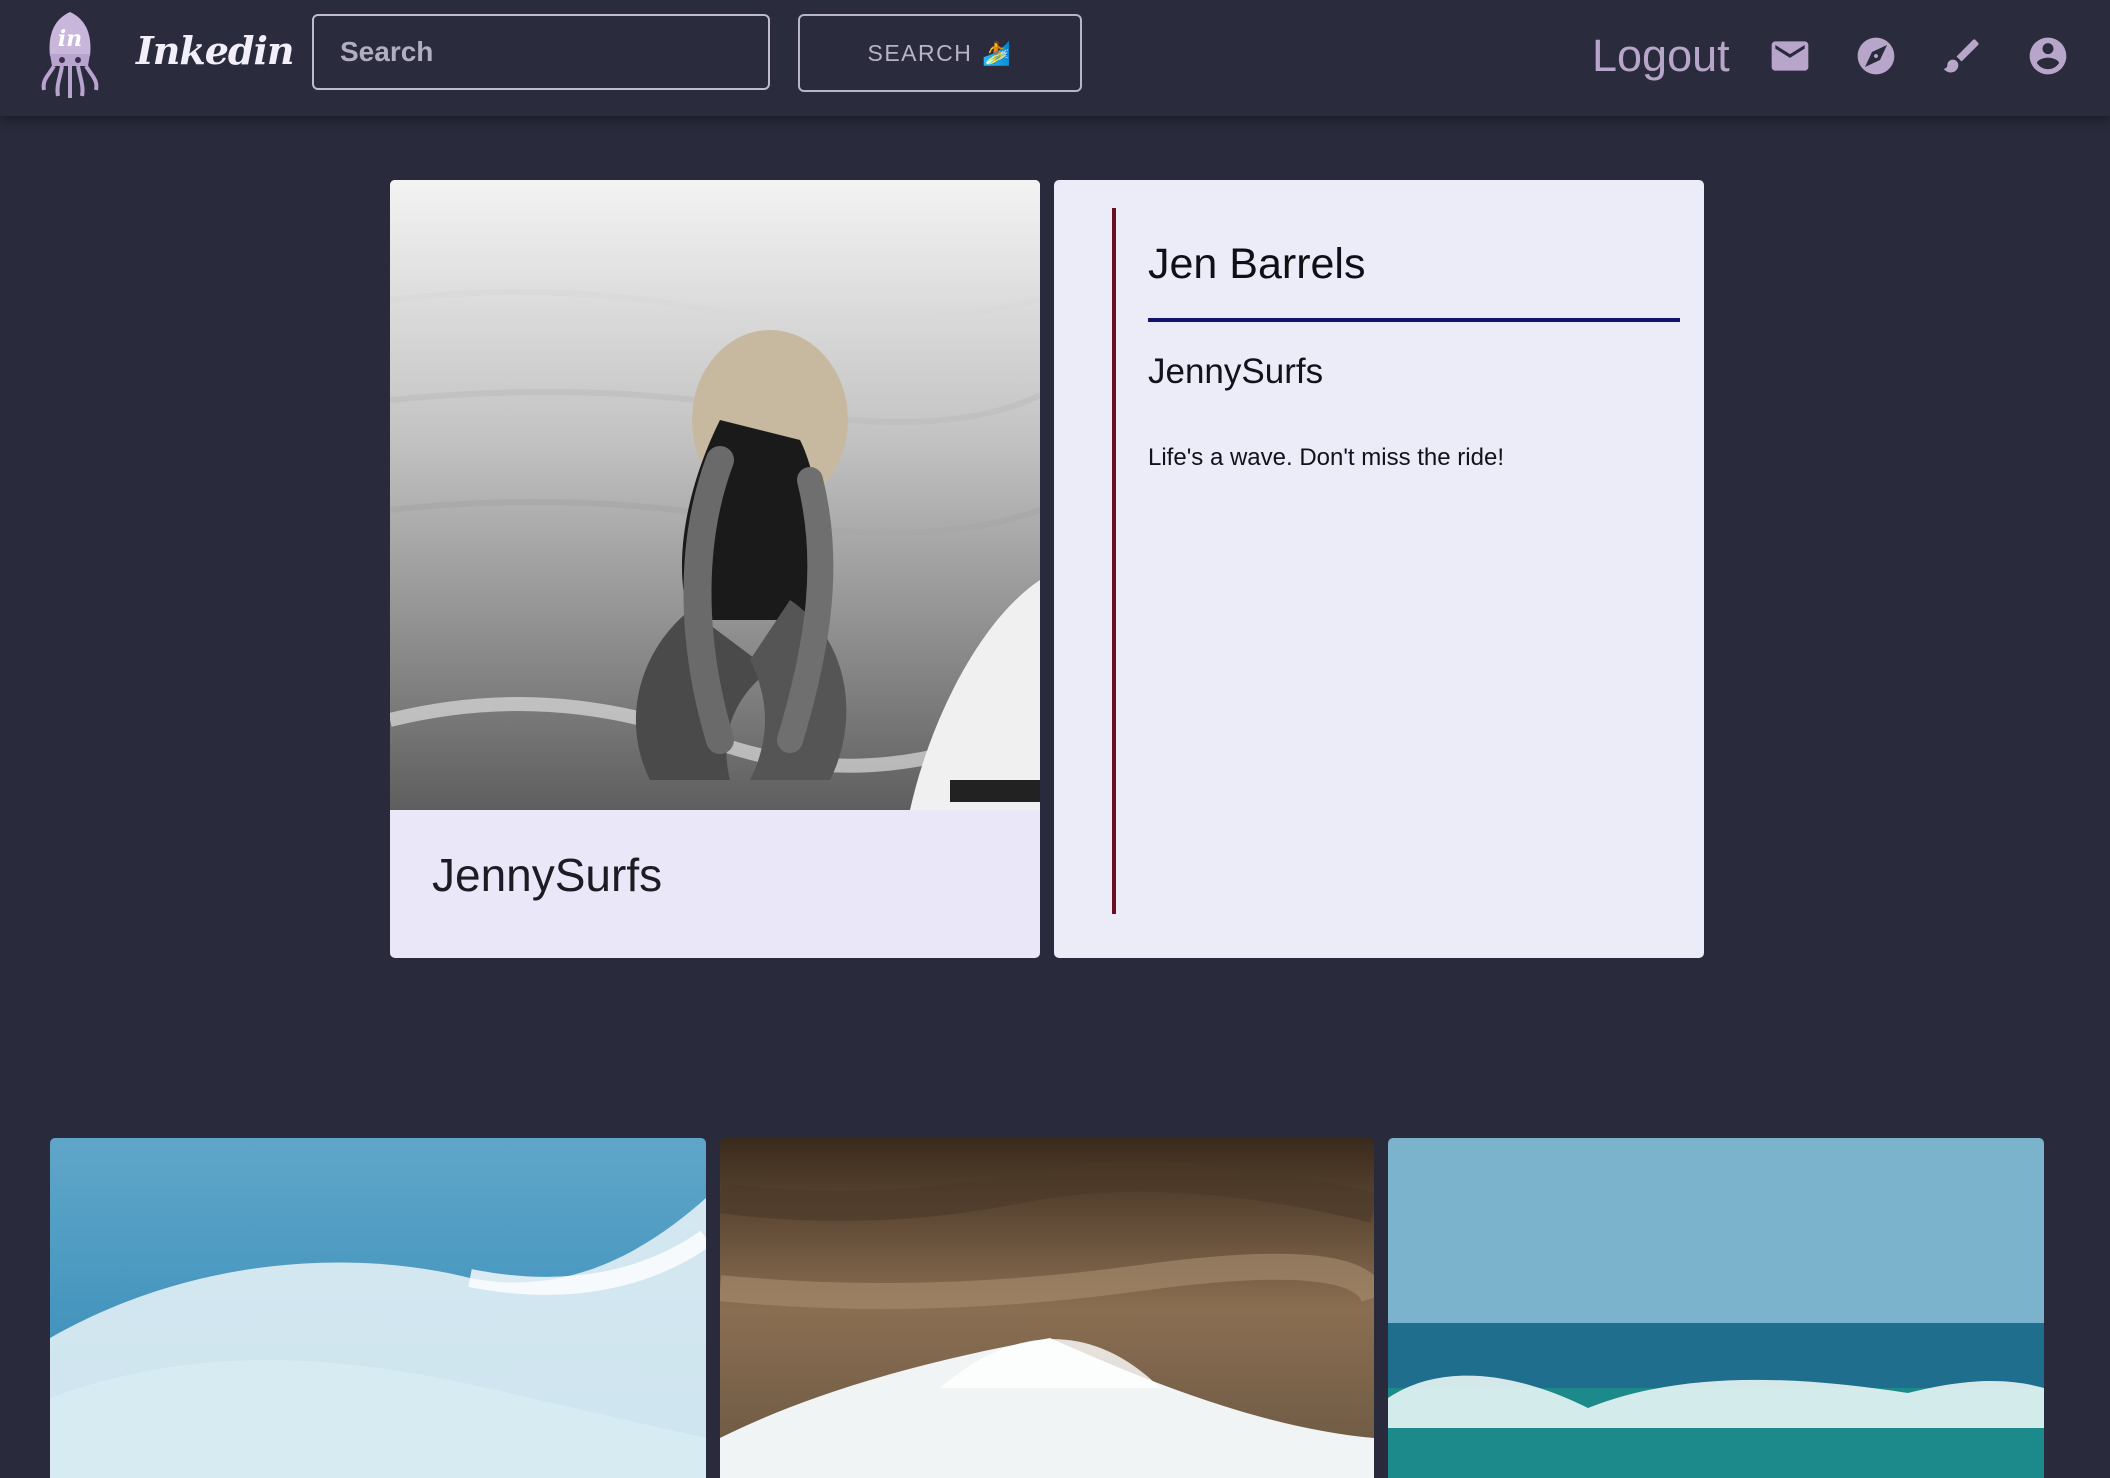  What do you see at coordinates (378, 1308) in the screenshot?
I see `gallery-photo-breaking-wave` at bounding box center [378, 1308].